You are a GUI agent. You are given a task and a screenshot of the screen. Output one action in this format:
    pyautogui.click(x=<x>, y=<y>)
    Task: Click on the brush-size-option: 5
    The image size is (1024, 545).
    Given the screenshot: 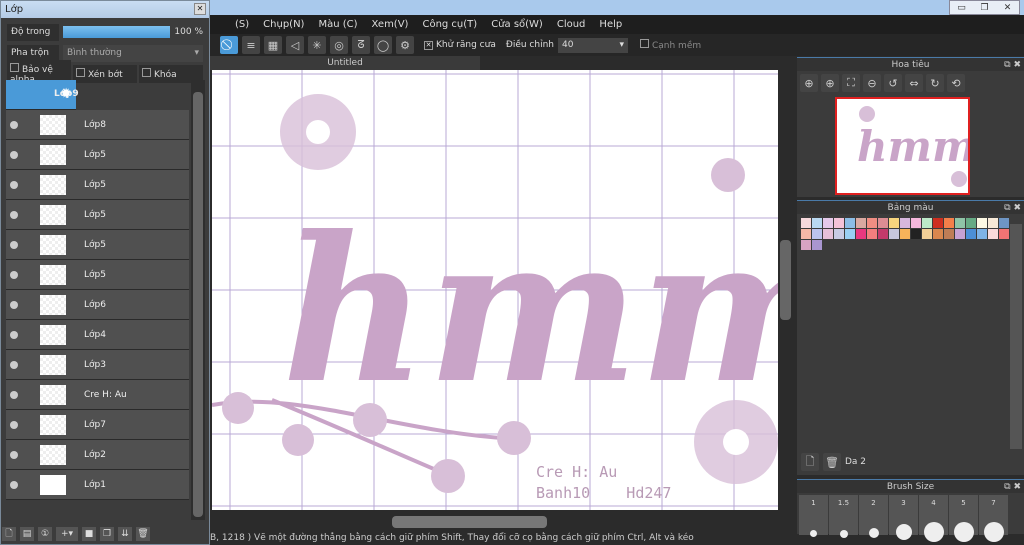 What is the action you would take?
    pyautogui.click(x=963, y=518)
    